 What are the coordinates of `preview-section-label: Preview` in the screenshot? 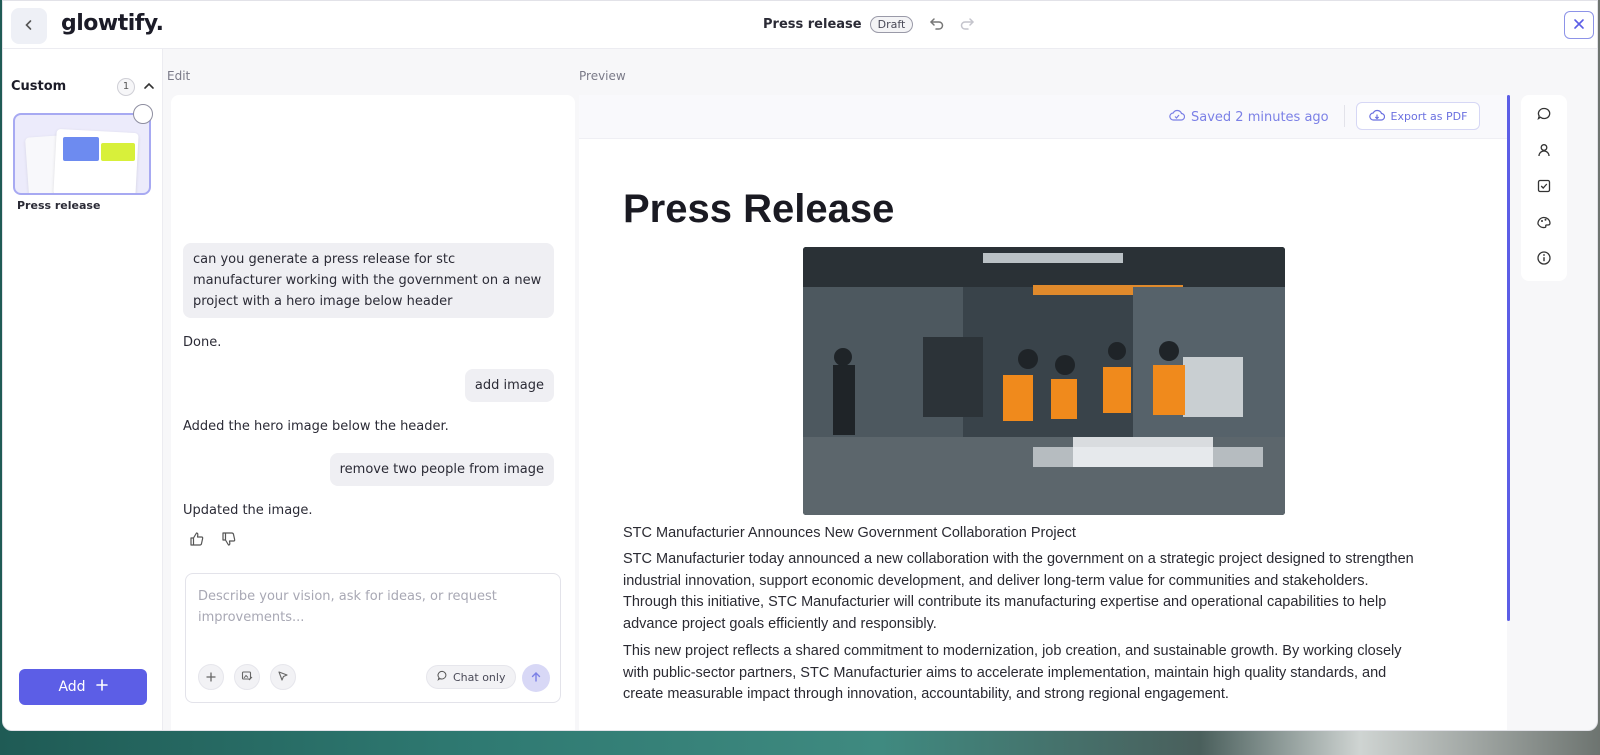 It's located at (602, 76).